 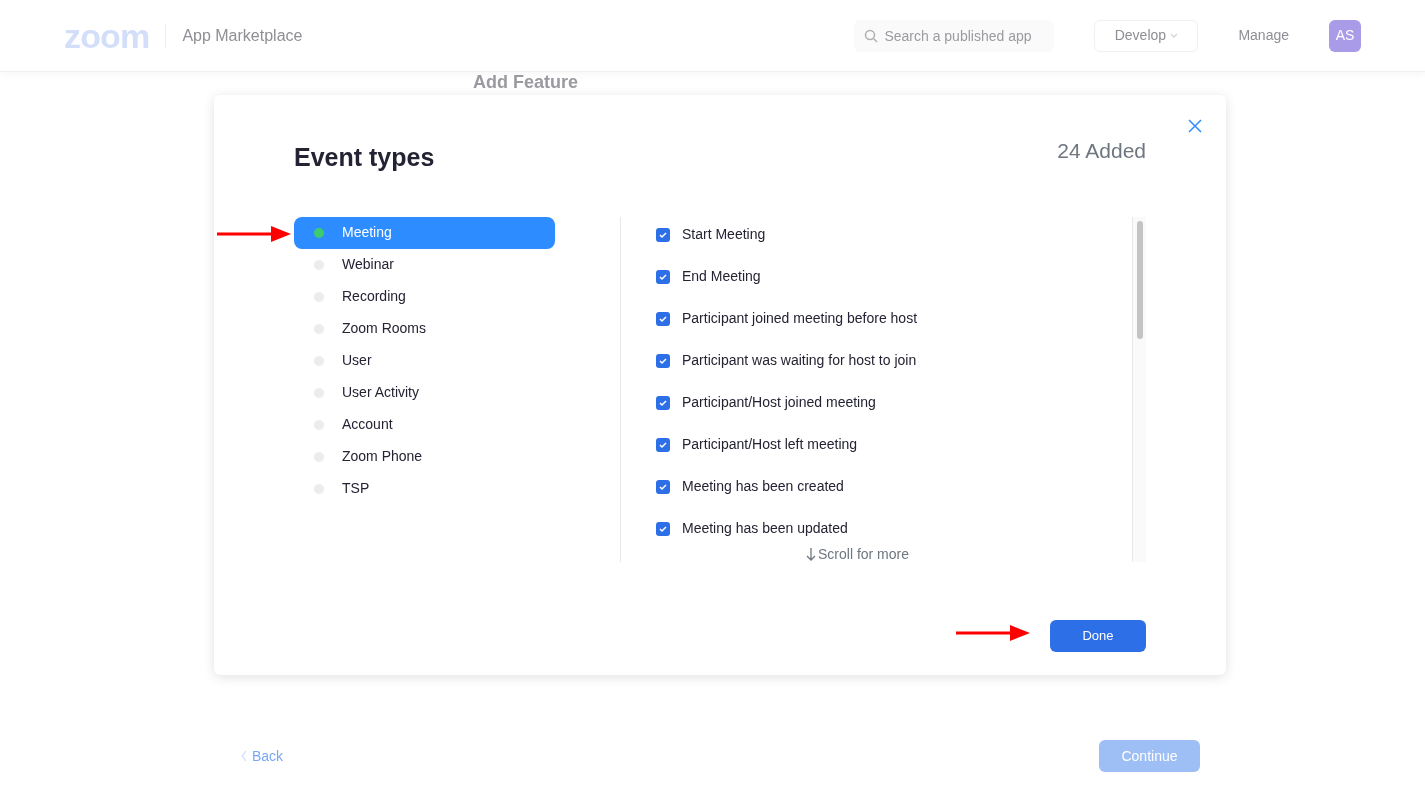 I want to click on event-label: End Meeting, so click(x=721, y=276).